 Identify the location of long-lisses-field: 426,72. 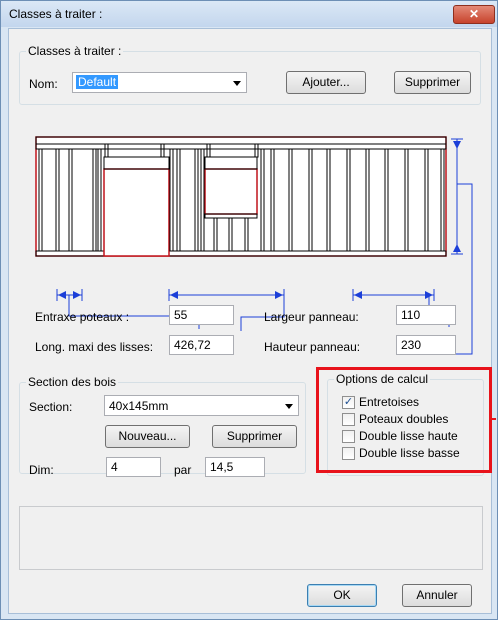
(201, 345).